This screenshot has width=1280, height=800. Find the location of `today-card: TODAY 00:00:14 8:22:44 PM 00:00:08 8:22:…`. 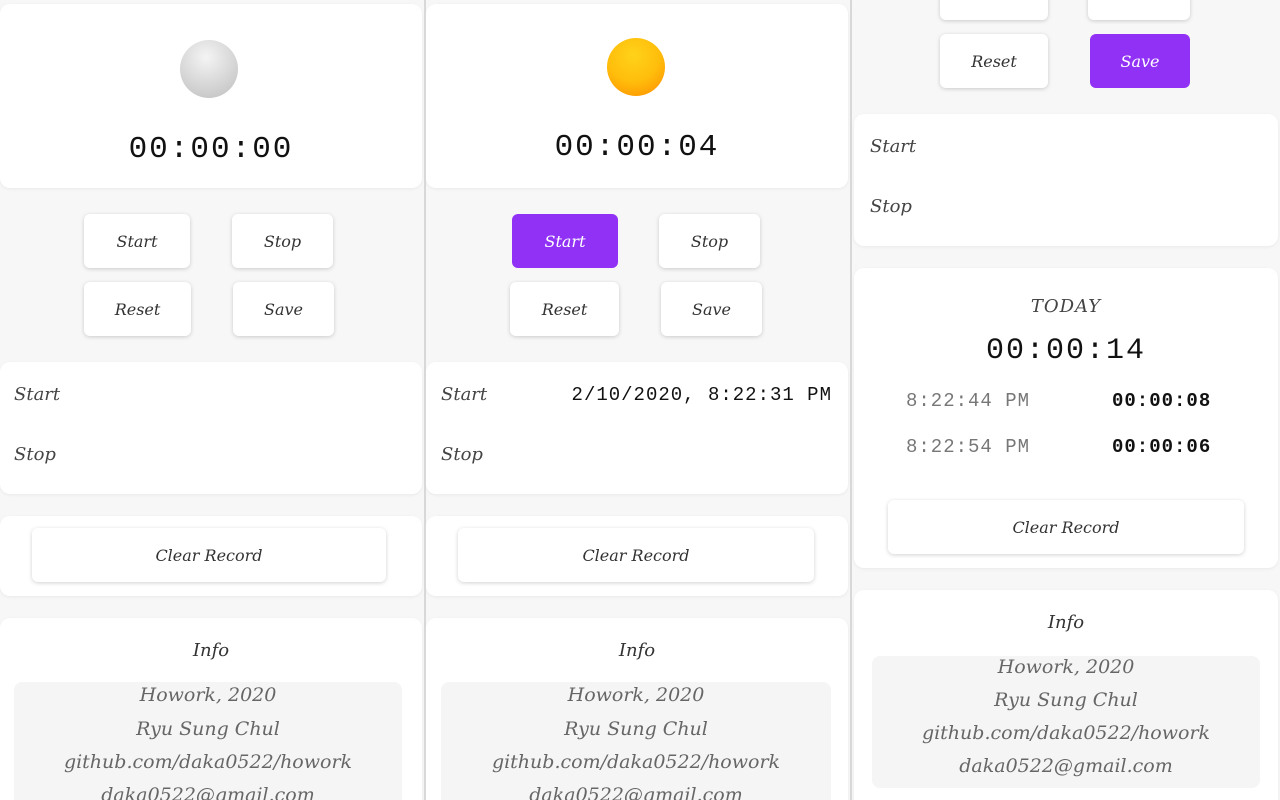

today-card: TODAY 00:00:14 8:22:44 PM 00:00:08 8:22:… is located at coordinates (1066, 418).